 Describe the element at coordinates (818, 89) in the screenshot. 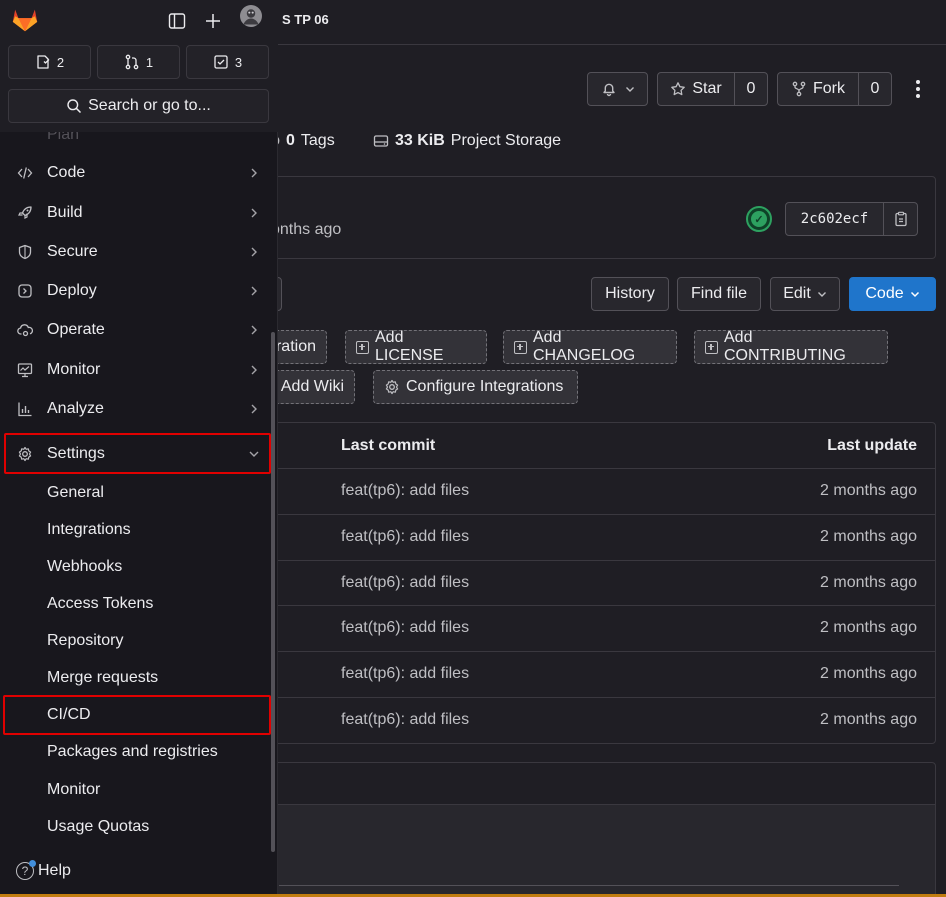

I see `fork-button: Fork` at that location.